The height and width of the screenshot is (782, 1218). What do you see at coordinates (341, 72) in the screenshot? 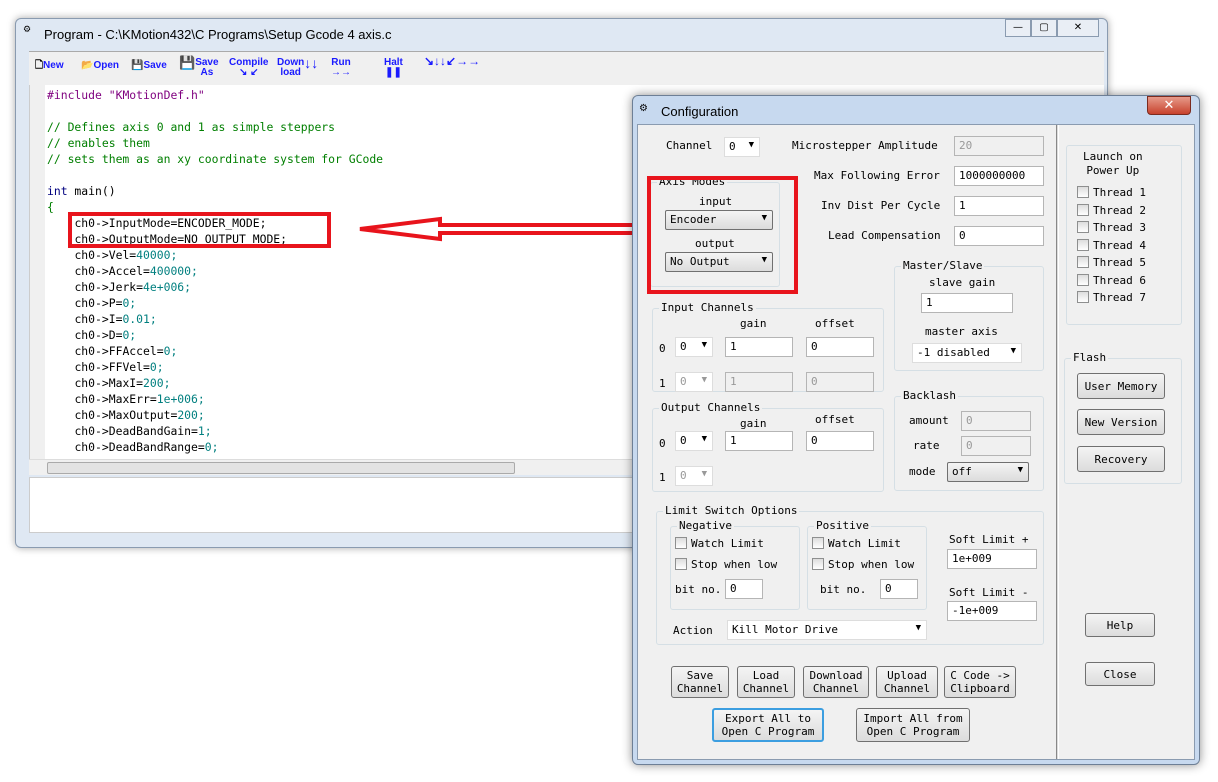
I see `run-arrows-icon: →→` at bounding box center [341, 72].